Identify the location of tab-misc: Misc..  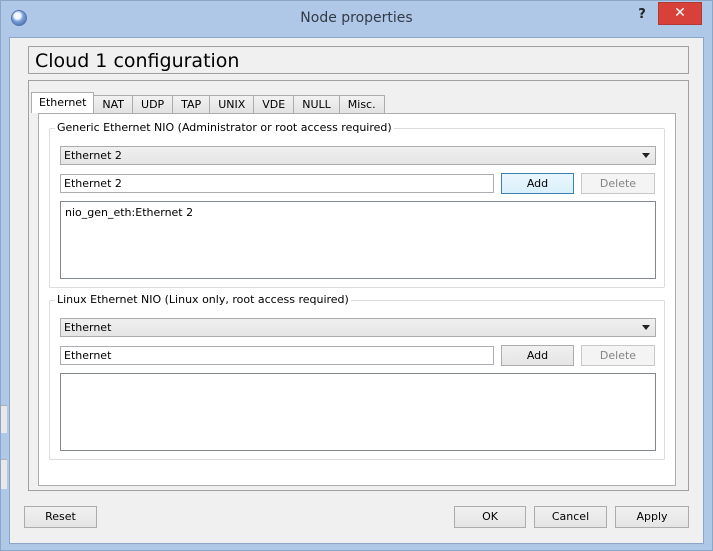
(361, 104).